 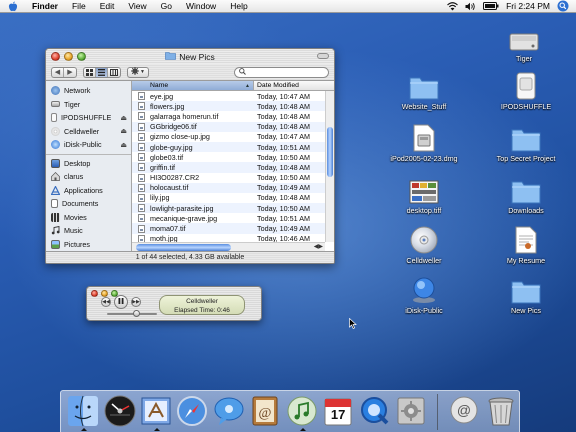 What do you see at coordinates (528, 6) in the screenshot?
I see `clock: Fri 2:24 PM` at bounding box center [528, 6].